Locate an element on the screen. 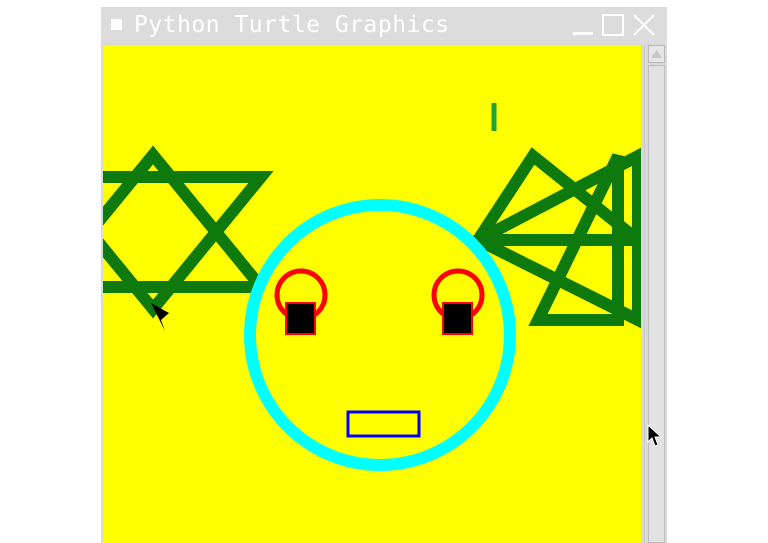 The image size is (768, 543). left-star is located at coordinates (188, 232).